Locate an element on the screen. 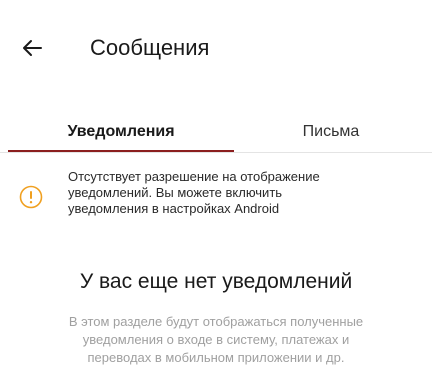 This screenshot has width=432, height=392. tab-divider is located at coordinates (216, 152).